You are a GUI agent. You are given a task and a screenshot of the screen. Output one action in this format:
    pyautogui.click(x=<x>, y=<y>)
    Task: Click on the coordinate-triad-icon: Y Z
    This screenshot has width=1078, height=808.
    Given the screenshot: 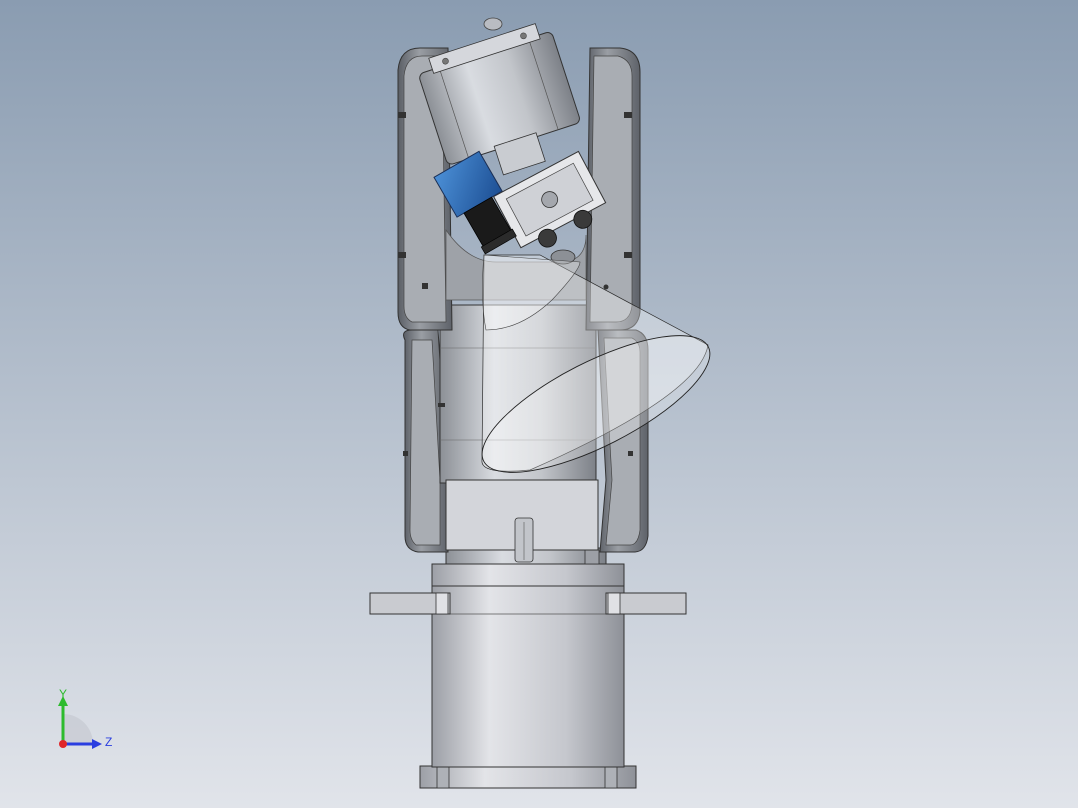 What is the action you would take?
    pyautogui.click(x=85, y=718)
    